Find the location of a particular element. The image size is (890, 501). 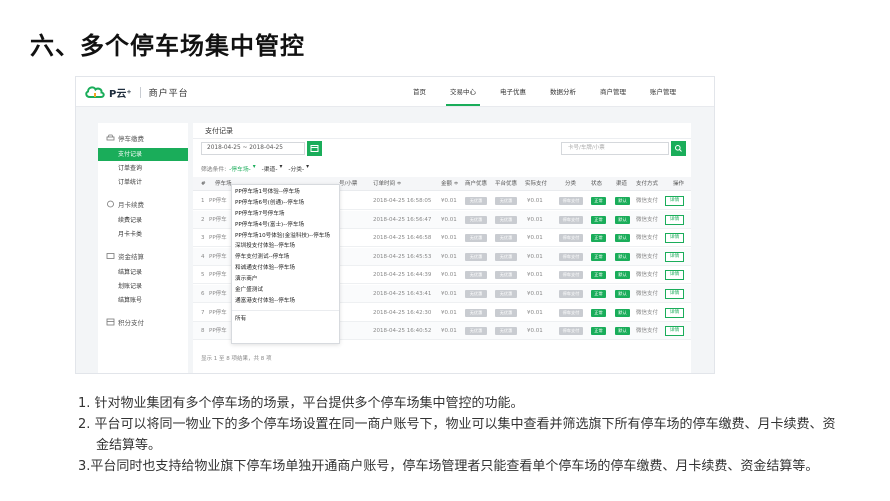

sidebar-group-monthly-card: 月卡续费 is located at coordinates (143, 204).